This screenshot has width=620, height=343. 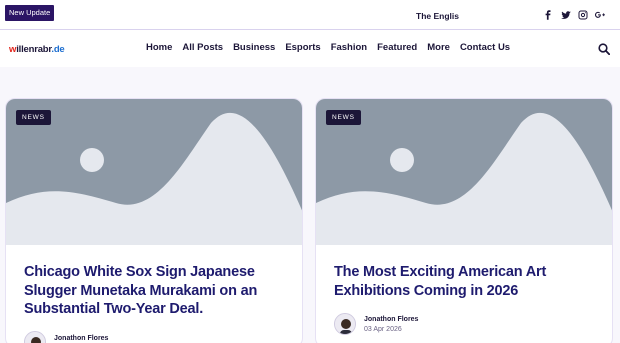 What do you see at coordinates (310, 15) in the screenshot?
I see `top-bar: New Update The Englis` at bounding box center [310, 15].